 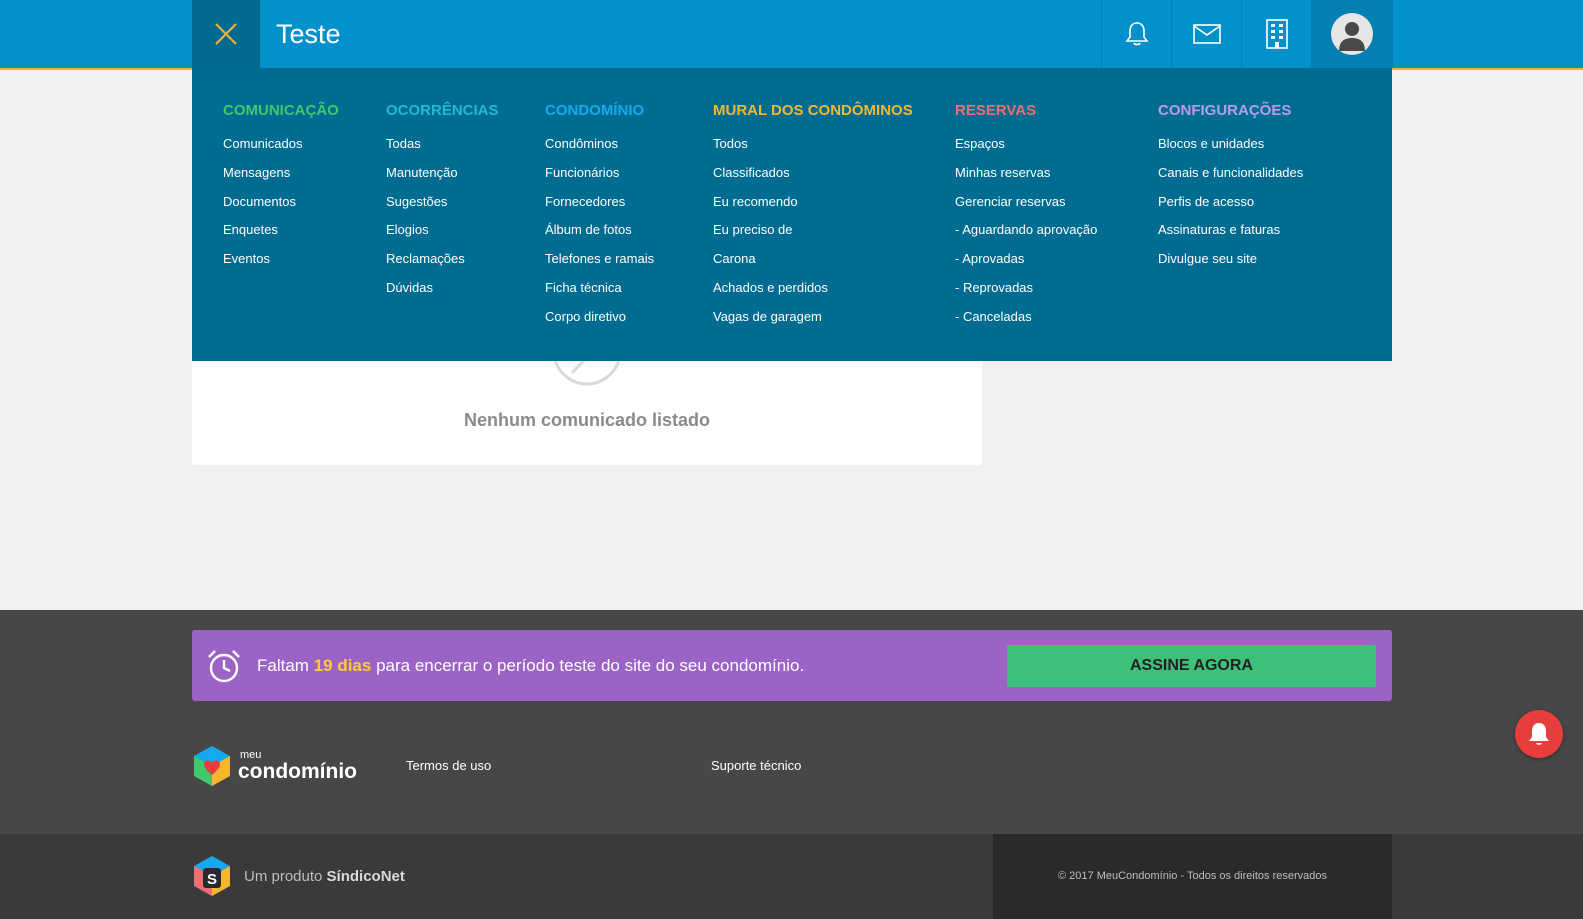 I want to click on menu-column-title: COMUNICAÇÃO, so click(x=281, y=110).